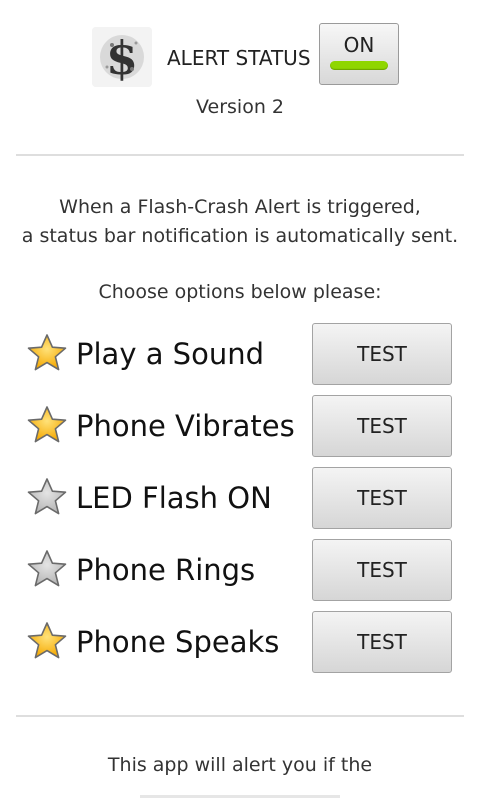 The image size is (480, 800). I want to click on dollar-logo-icon: $, so click(122, 57).